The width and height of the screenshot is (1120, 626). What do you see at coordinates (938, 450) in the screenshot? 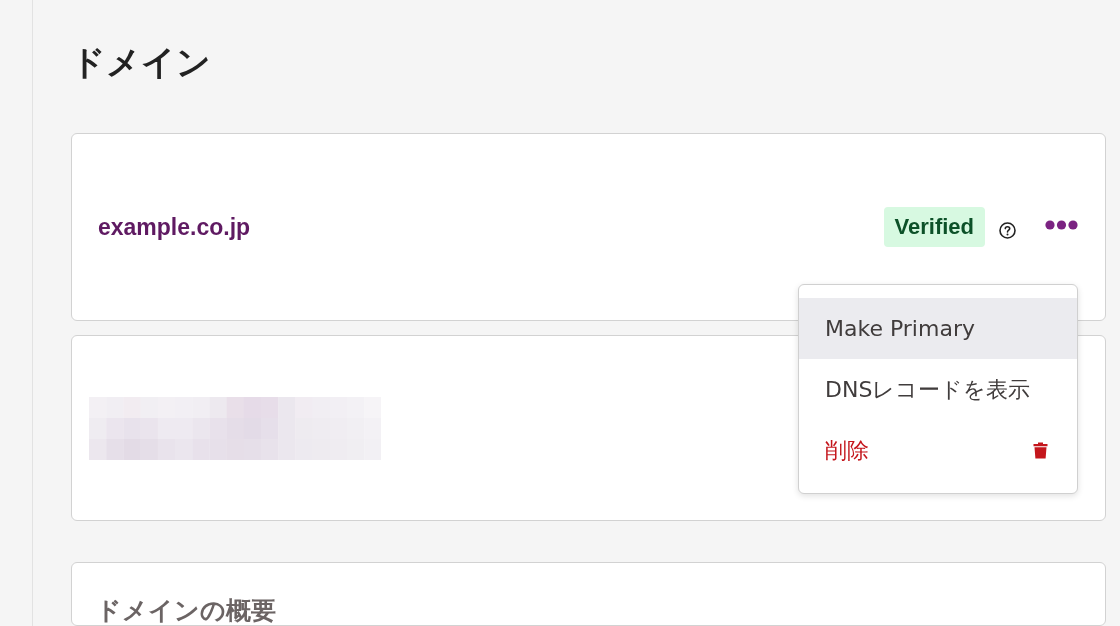
I see `menu-item: 削除` at bounding box center [938, 450].